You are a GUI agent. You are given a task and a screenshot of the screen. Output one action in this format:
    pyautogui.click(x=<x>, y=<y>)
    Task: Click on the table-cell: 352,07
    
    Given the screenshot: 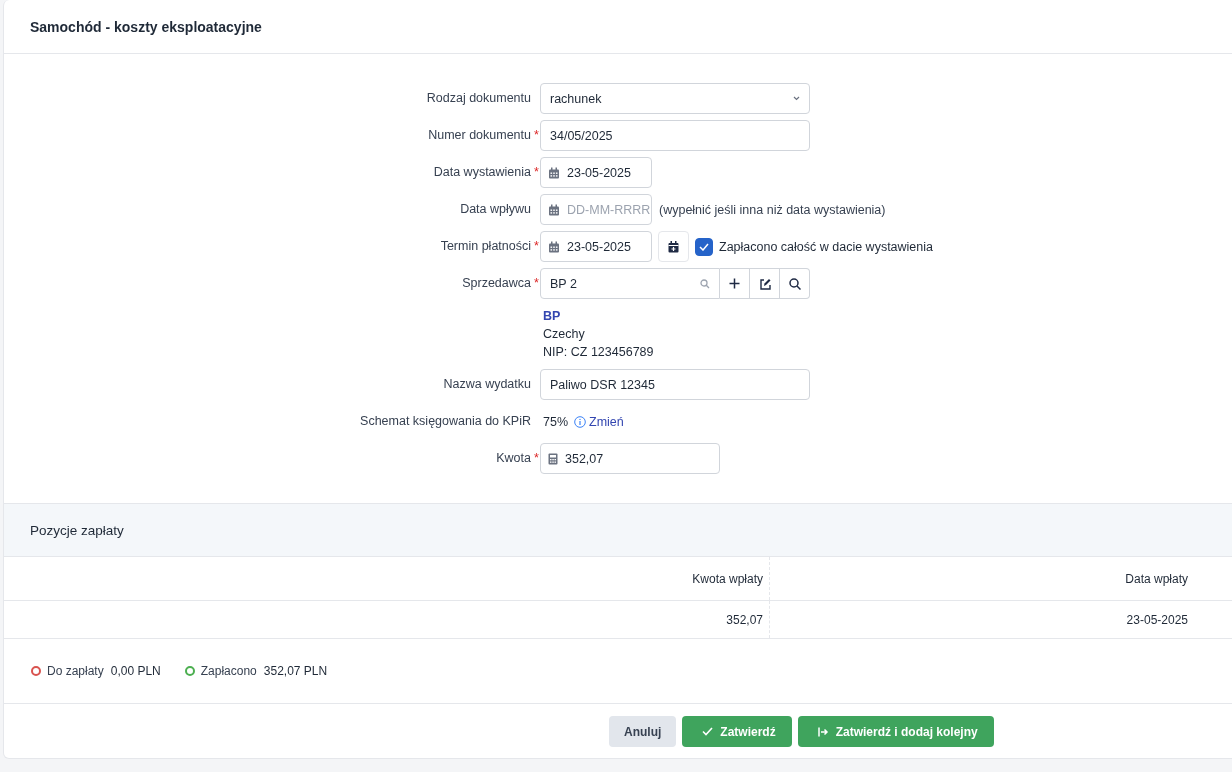 What is the action you would take?
    pyautogui.click(x=387, y=619)
    